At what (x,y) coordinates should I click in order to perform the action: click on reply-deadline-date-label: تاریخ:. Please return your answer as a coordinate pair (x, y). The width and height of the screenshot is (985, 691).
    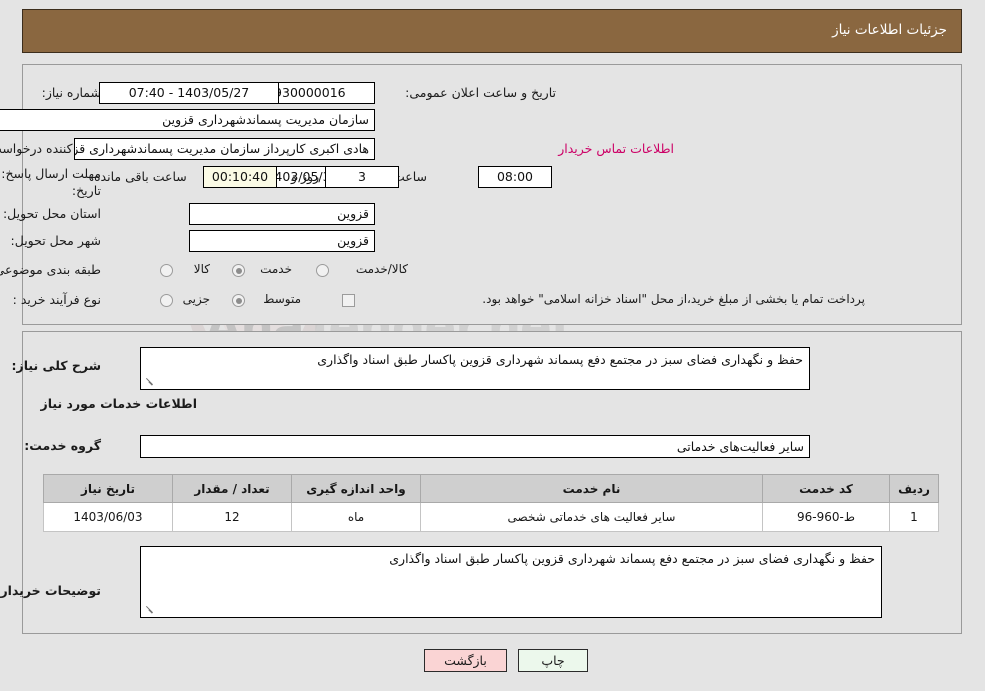
    Looking at the image, I should click on (86, 190).